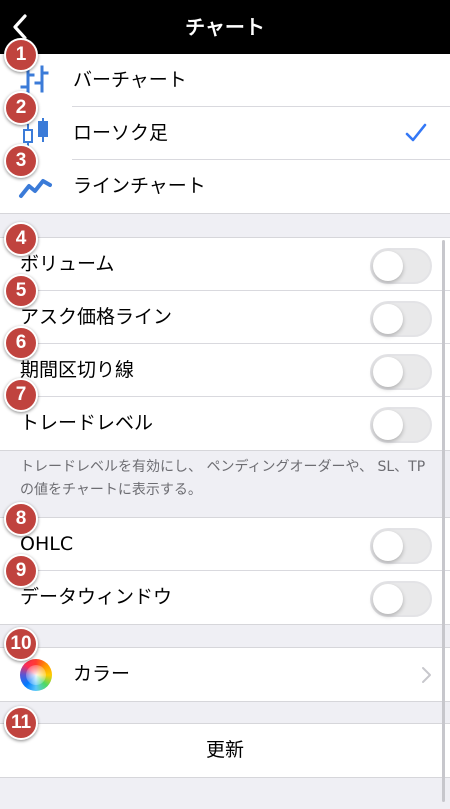  Describe the element at coordinates (225, 597) in the screenshot. I see `toggle-row-data-window: データウィンドウ` at that location.